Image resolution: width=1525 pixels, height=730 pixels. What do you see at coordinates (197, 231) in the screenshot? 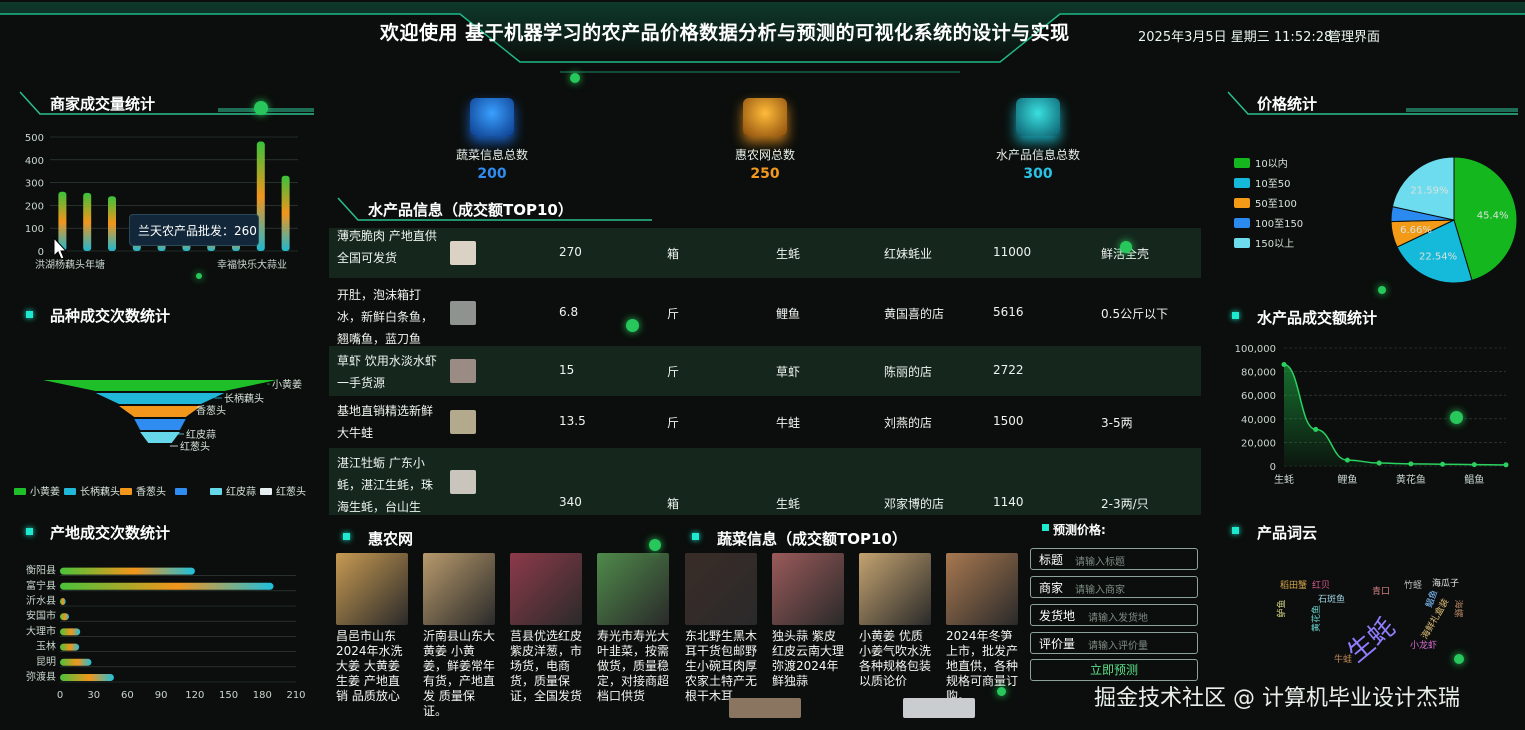
I see `tooltip-text: 兰天农产品批发：260` at bounding box center [197, 231].